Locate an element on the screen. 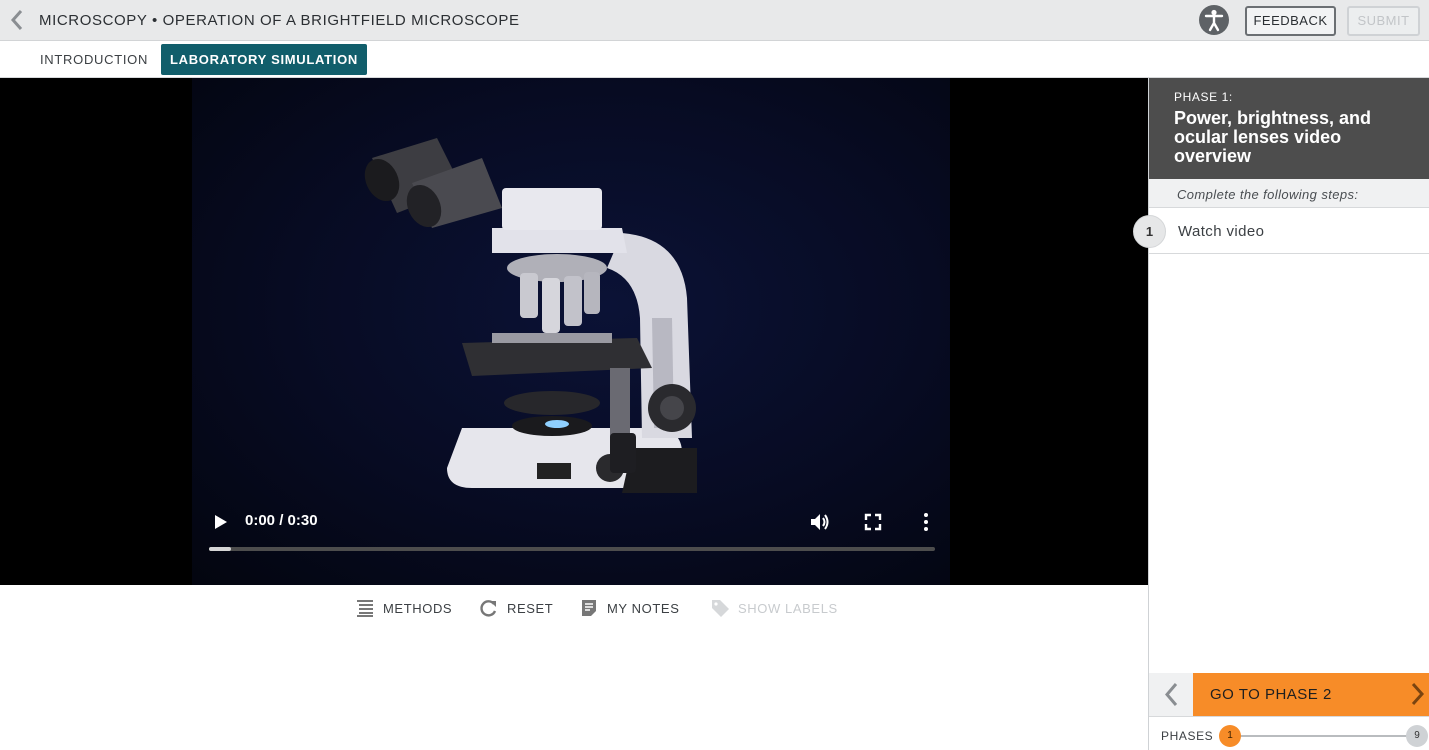 This screenshot has width=1429, height=750. step-item: 1 Watch video is located at coordinates (1281, 231).